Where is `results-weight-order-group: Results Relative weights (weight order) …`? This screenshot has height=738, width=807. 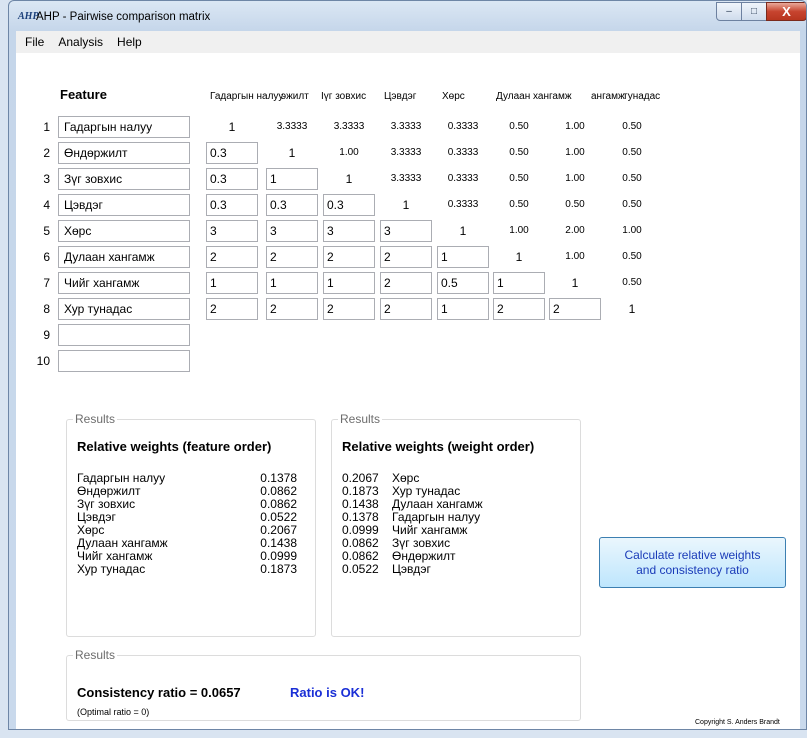 results-weight-order-group: Results Relative weights (weight order) … is located at coordinates (456, 524).